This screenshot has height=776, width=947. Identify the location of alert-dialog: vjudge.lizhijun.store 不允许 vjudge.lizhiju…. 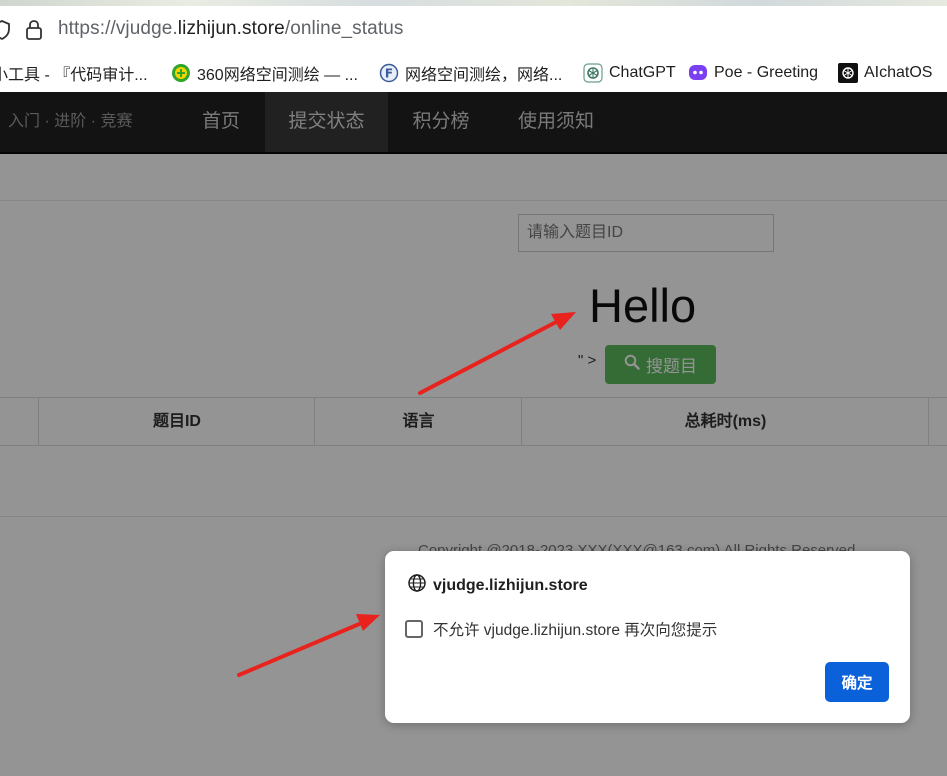
(647, 637).